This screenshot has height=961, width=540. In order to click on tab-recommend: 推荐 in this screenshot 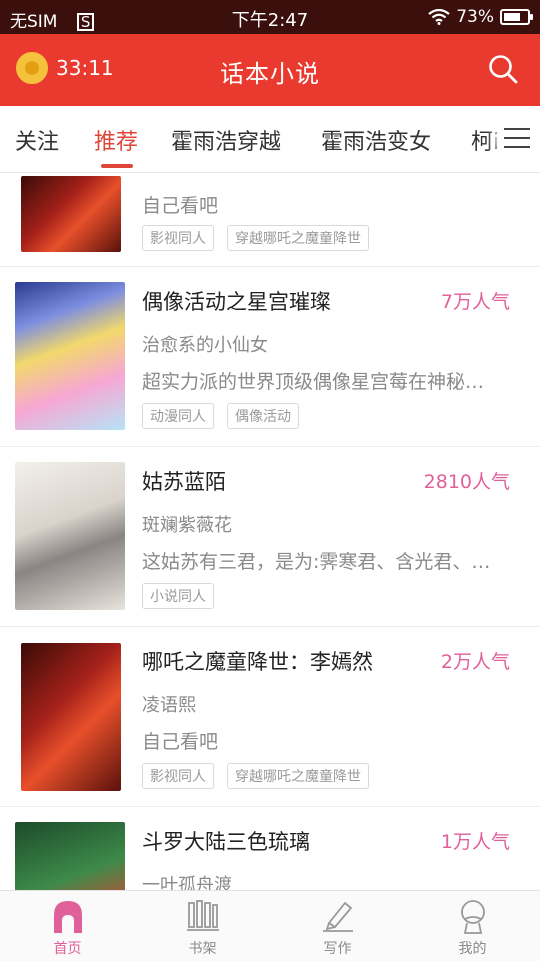, I will do `click(116, 140)`.